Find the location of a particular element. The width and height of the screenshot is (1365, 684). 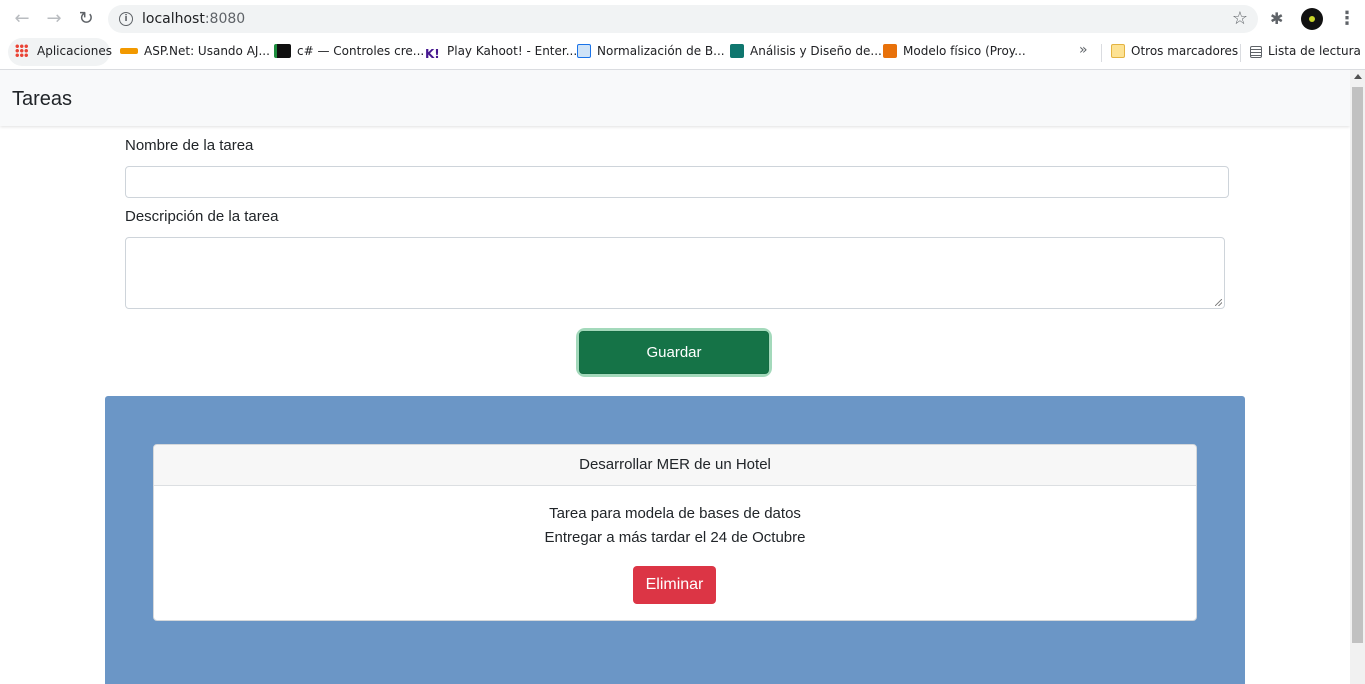

task-deadline-line: Entregar a más tardar el 24 de Octubre is located at coordinates (675, 537).